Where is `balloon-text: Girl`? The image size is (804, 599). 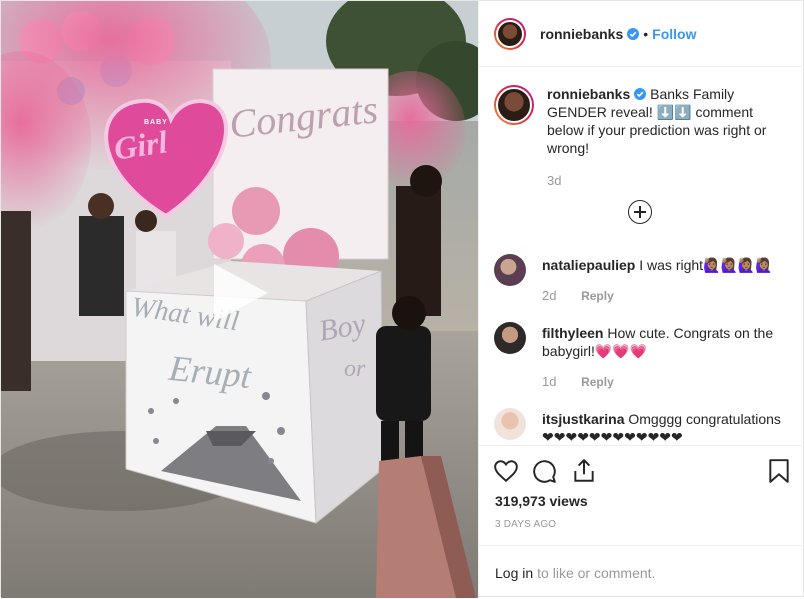
balloon-text: Girl is located at coordinates (140, 145).